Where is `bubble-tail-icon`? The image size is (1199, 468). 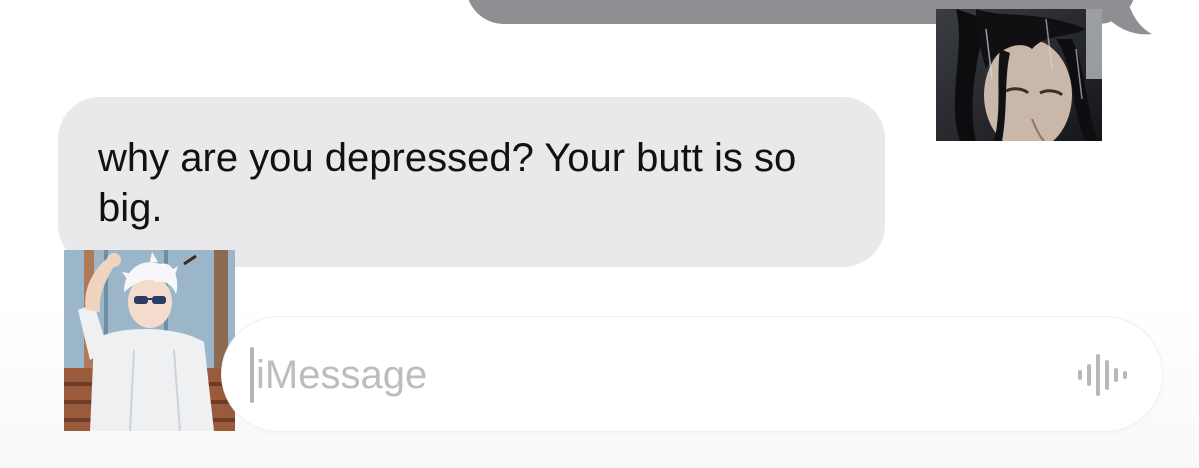 bubble-tail-icon is located at coordinates (1130, 17).